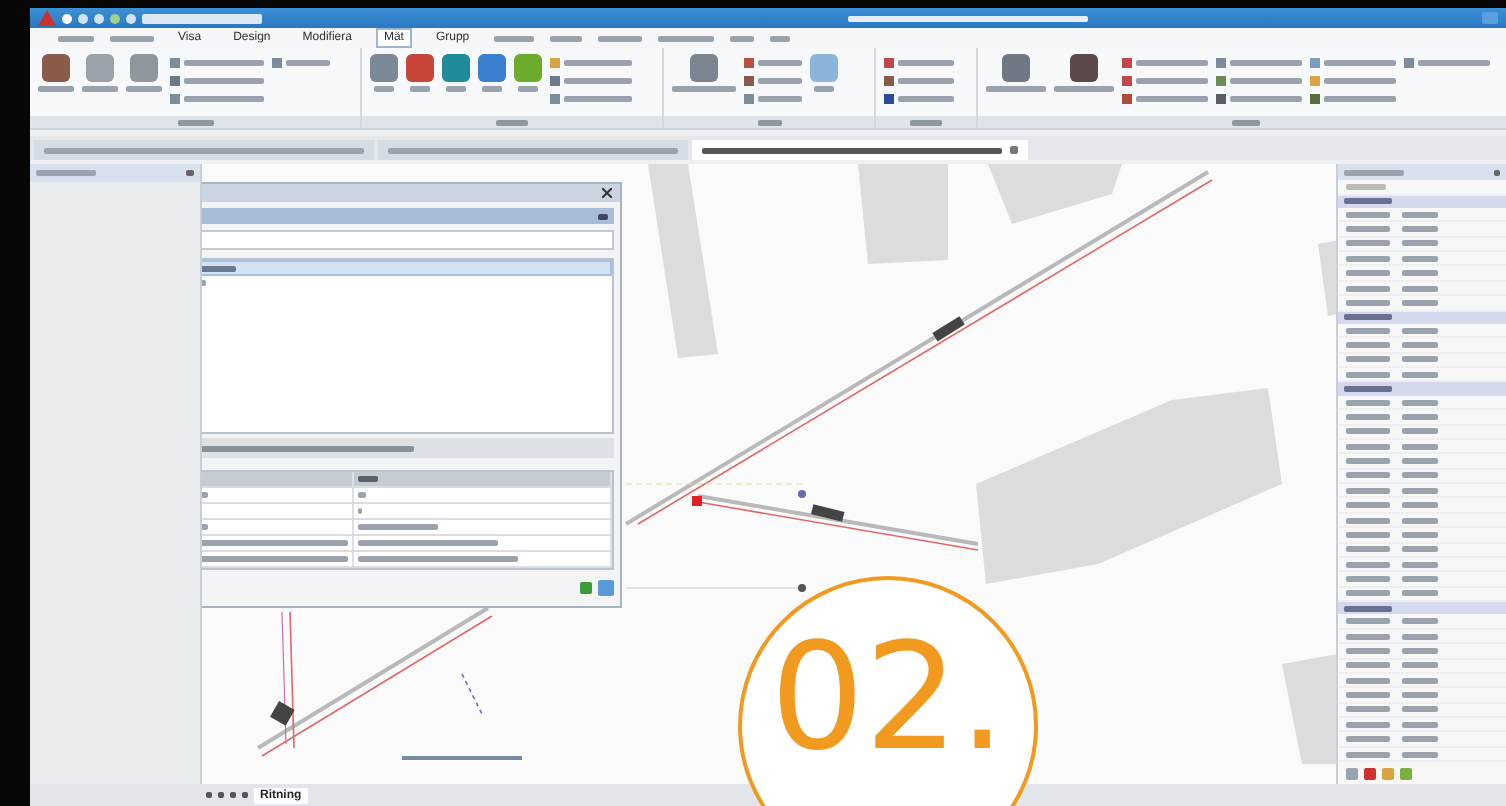 The image size is (1506, 806). Describe the element at coordinates (408, 346) in the screenshot. I see `file-list` at that location.